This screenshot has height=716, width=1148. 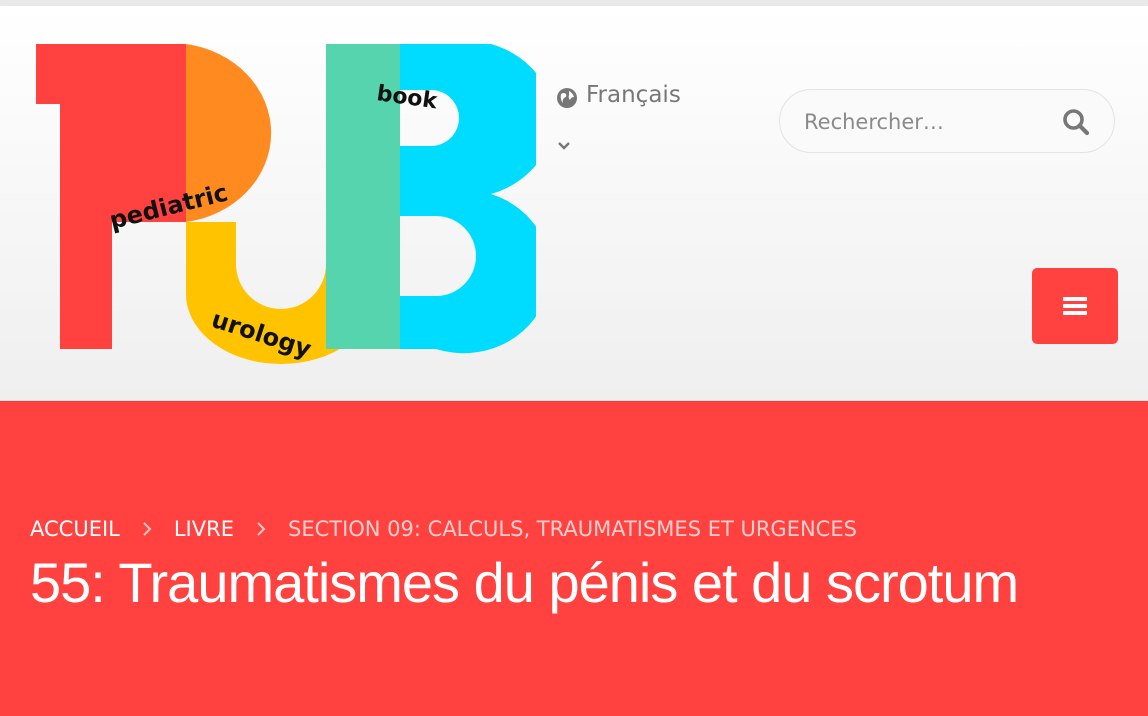 What do you see at coordinates (567, 98) in the screenshot?
I see `globe-icon` at bounding box center [567, 98].